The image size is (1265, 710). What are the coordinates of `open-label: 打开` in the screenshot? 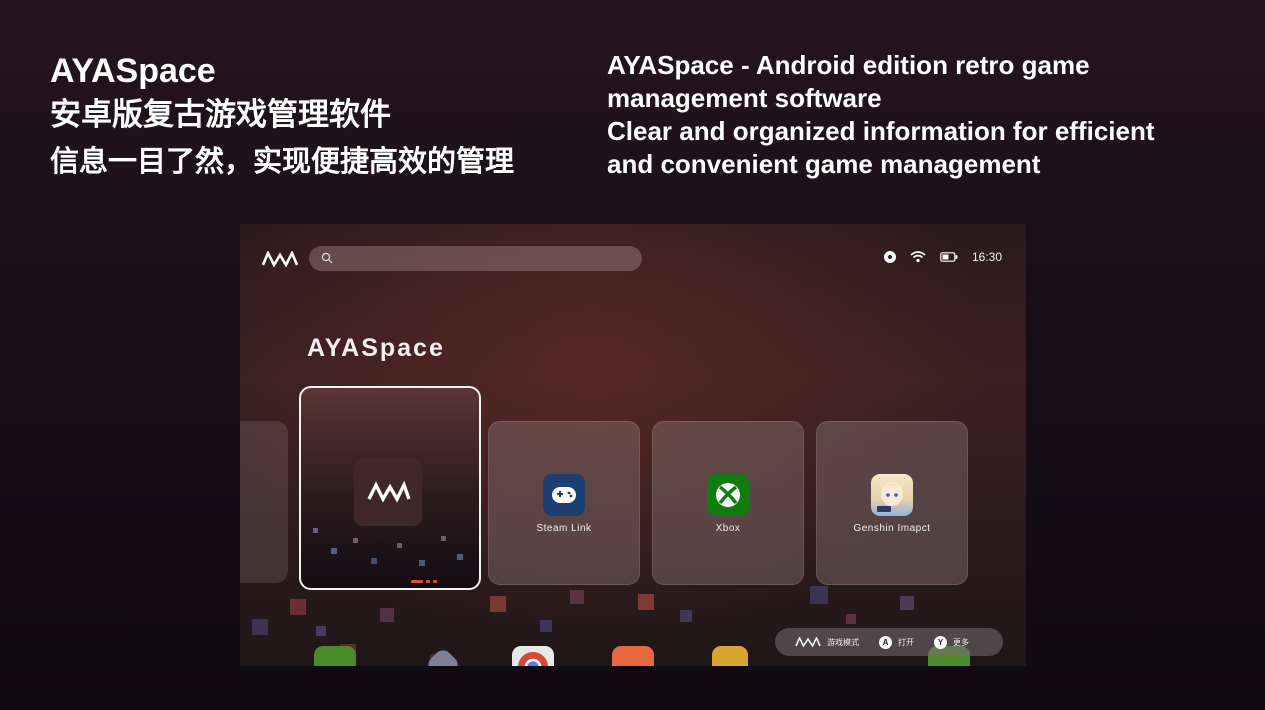 It's located at (906, 642).